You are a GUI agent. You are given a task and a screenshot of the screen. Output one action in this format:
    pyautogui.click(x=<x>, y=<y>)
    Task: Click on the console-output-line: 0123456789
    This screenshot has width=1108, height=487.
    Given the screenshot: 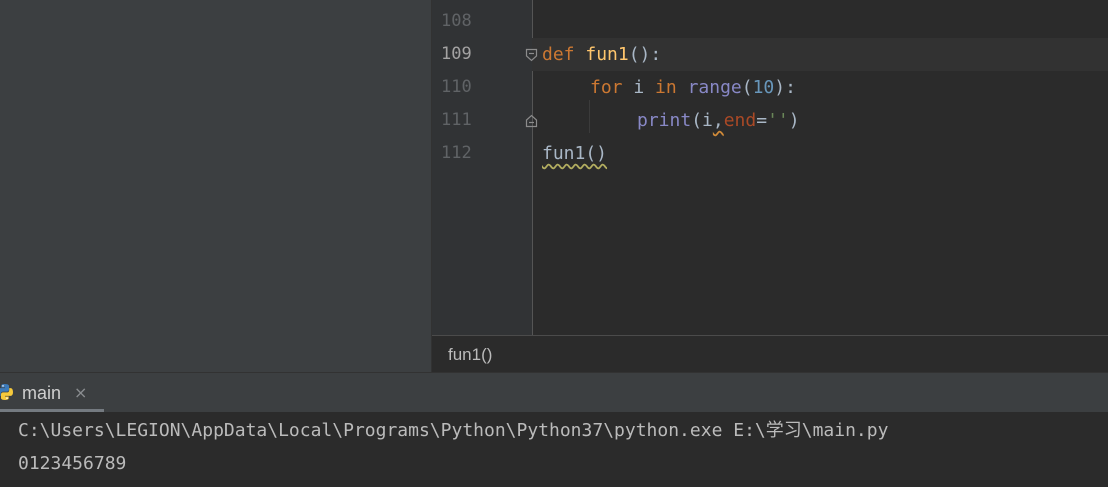 What is the action you would take?
    pyautogui.click(x=72, y=463)
    